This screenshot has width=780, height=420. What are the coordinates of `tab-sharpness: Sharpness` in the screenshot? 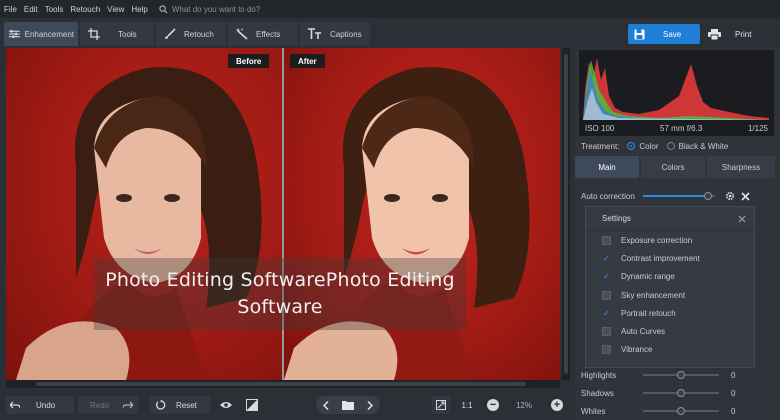 It's located at (741, 167).